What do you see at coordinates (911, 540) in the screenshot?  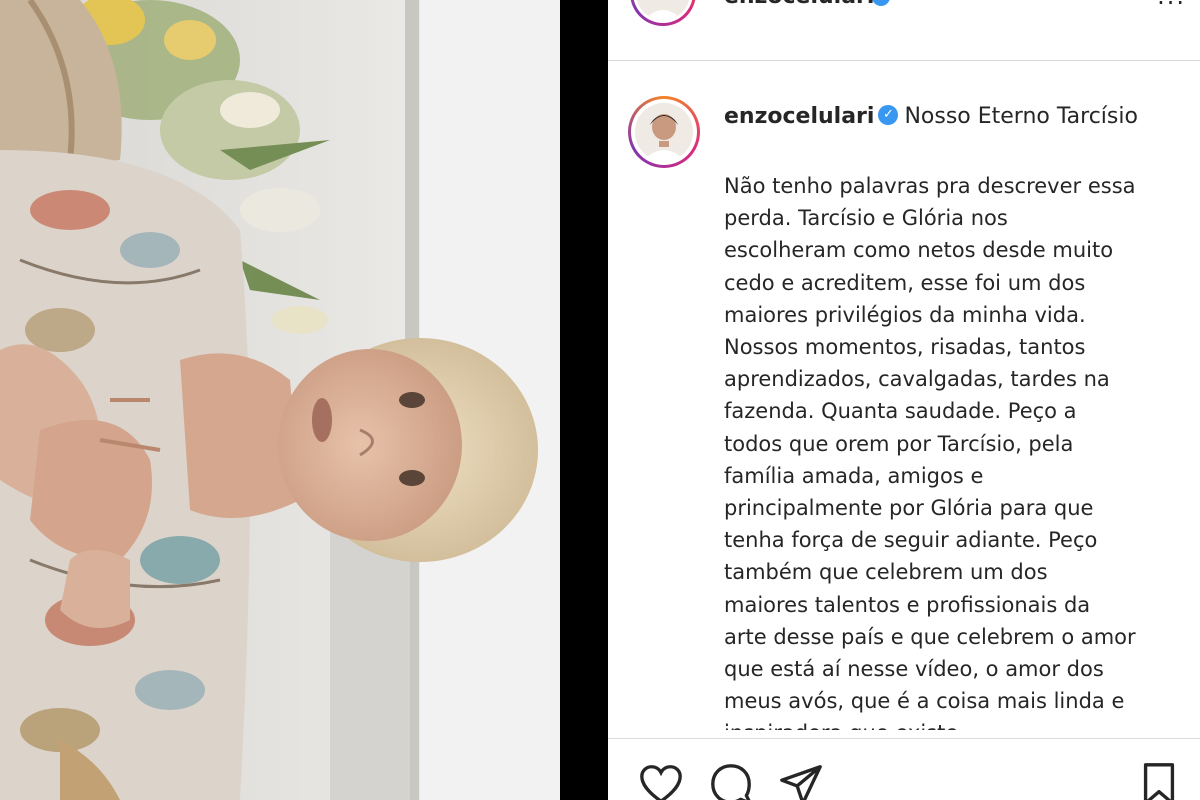 I see `caption-line: tenha força de seguir adiante. Peço` at bounding box center [911, 540].